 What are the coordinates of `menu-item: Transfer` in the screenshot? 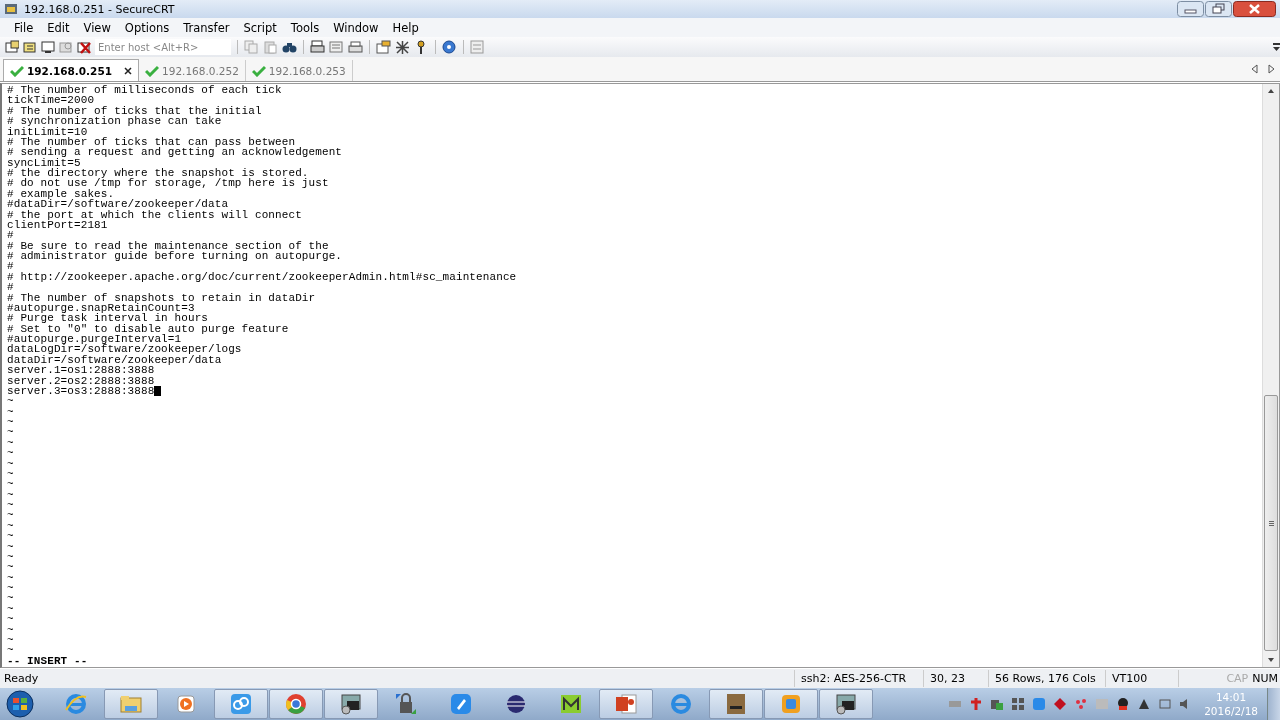 It's located at (206, 27).